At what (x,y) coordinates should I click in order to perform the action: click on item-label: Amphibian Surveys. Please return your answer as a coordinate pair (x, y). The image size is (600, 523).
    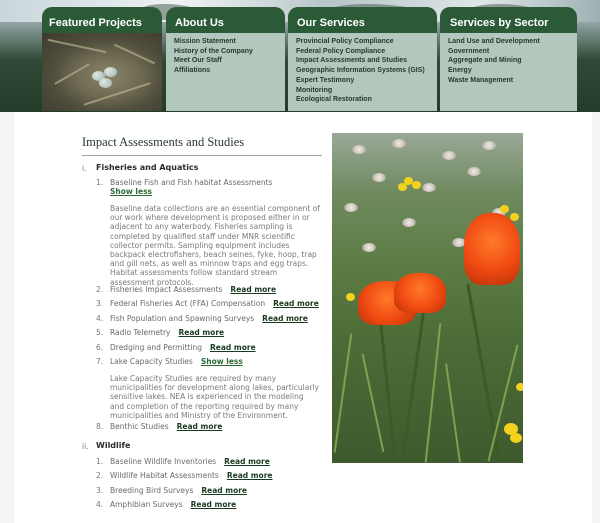
    Looking at the image, I should click on (146, 504).